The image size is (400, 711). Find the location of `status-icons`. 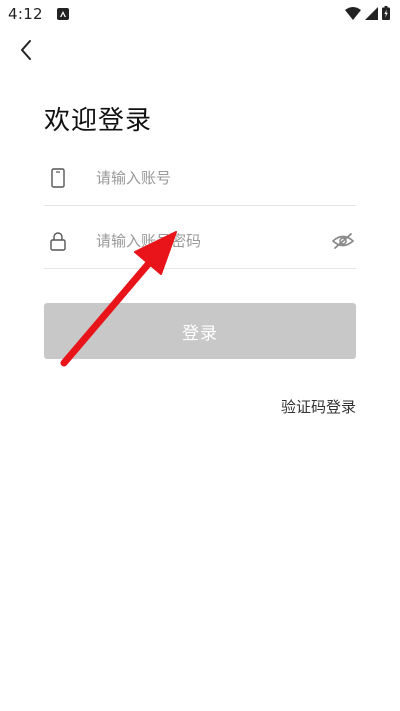

status-icons is located at coordinates (367, 14).